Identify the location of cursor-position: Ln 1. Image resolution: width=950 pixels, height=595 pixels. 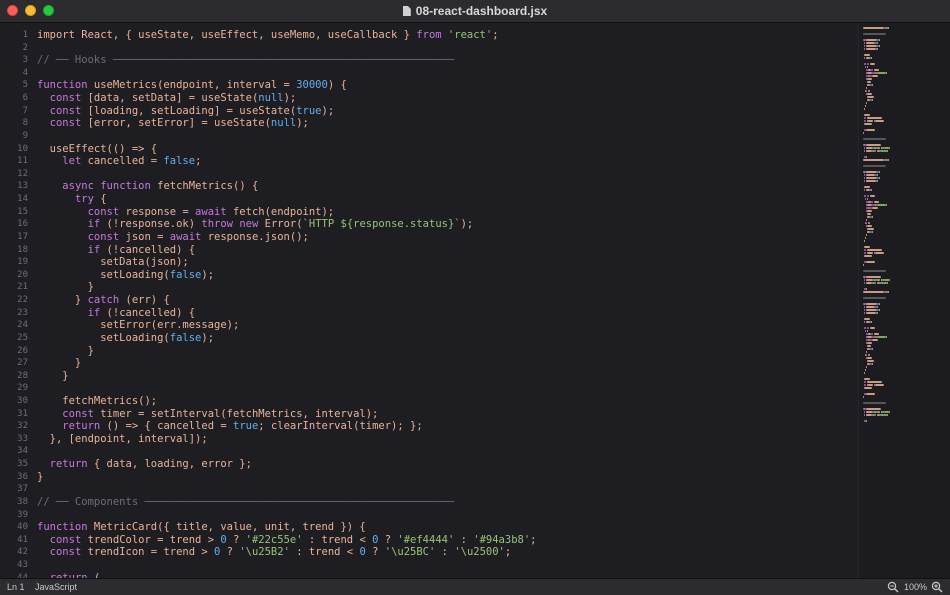
(16, 587).